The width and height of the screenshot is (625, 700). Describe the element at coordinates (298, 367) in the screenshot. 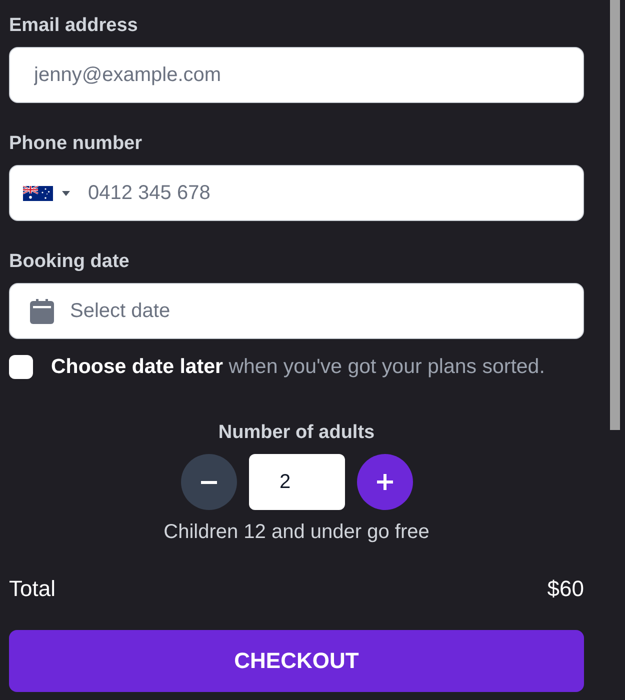

I see `checkbox-label: Choose date later when you've got your plans sorted.` at that location.